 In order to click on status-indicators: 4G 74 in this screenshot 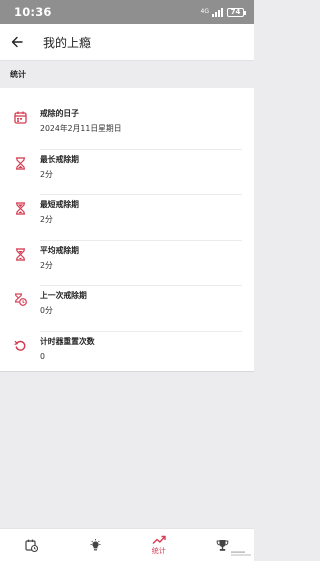, I will do `click(223, 12)`.